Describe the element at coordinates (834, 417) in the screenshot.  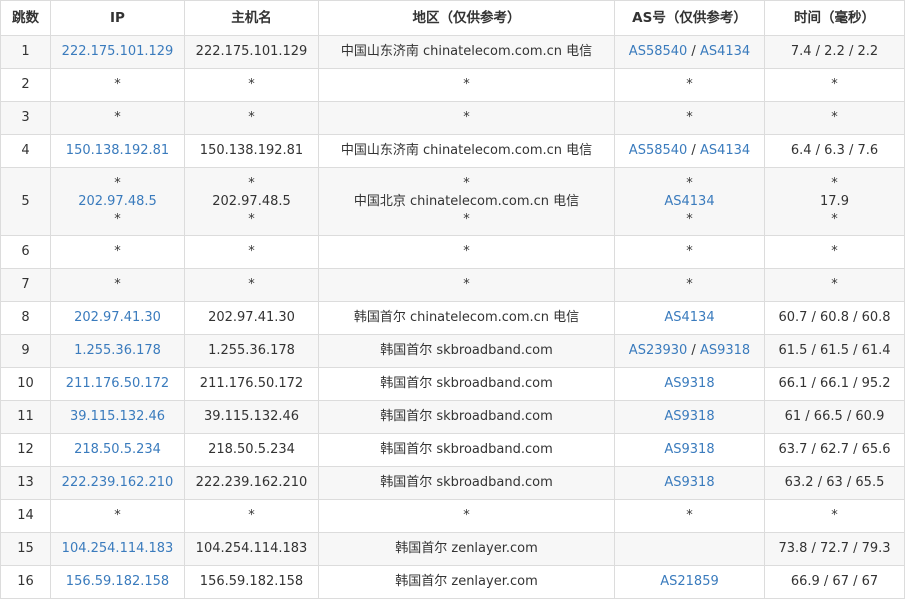
I see `time-cell: 61 / 66.5 / 60.9` at that location.